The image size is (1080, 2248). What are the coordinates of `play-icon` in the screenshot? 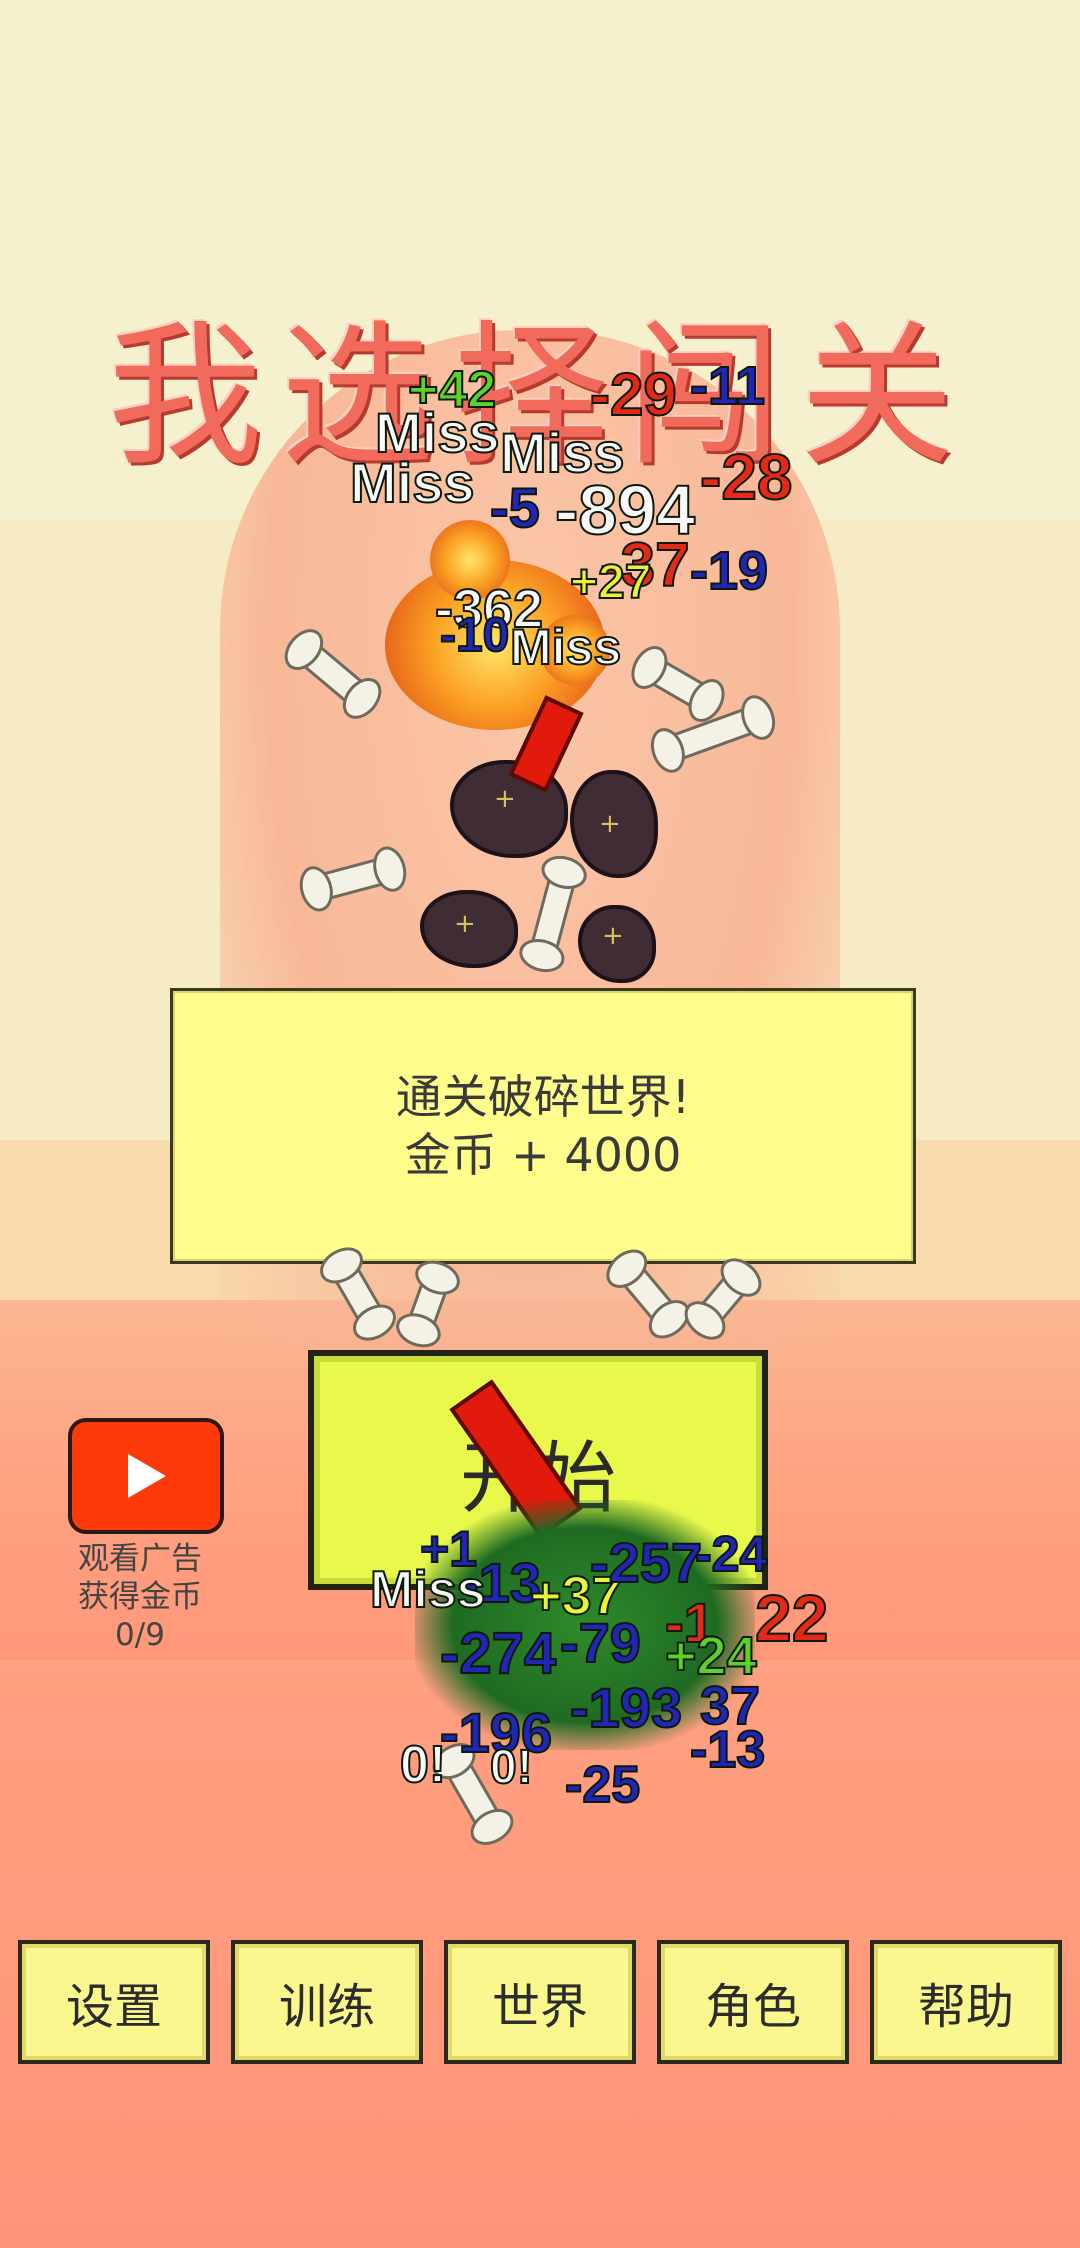 It's located at (147, 1476).